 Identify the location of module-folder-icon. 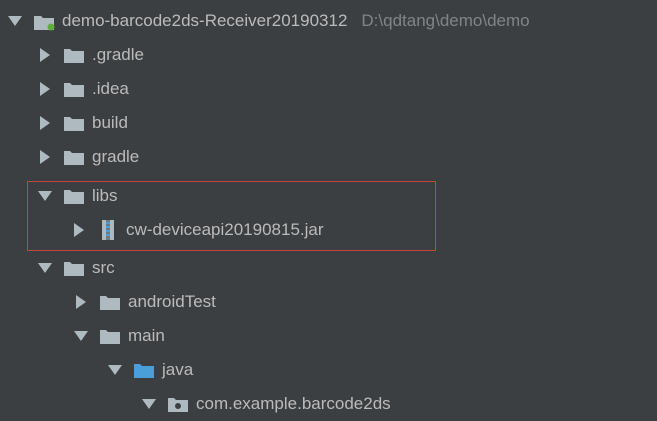
(44, 22).